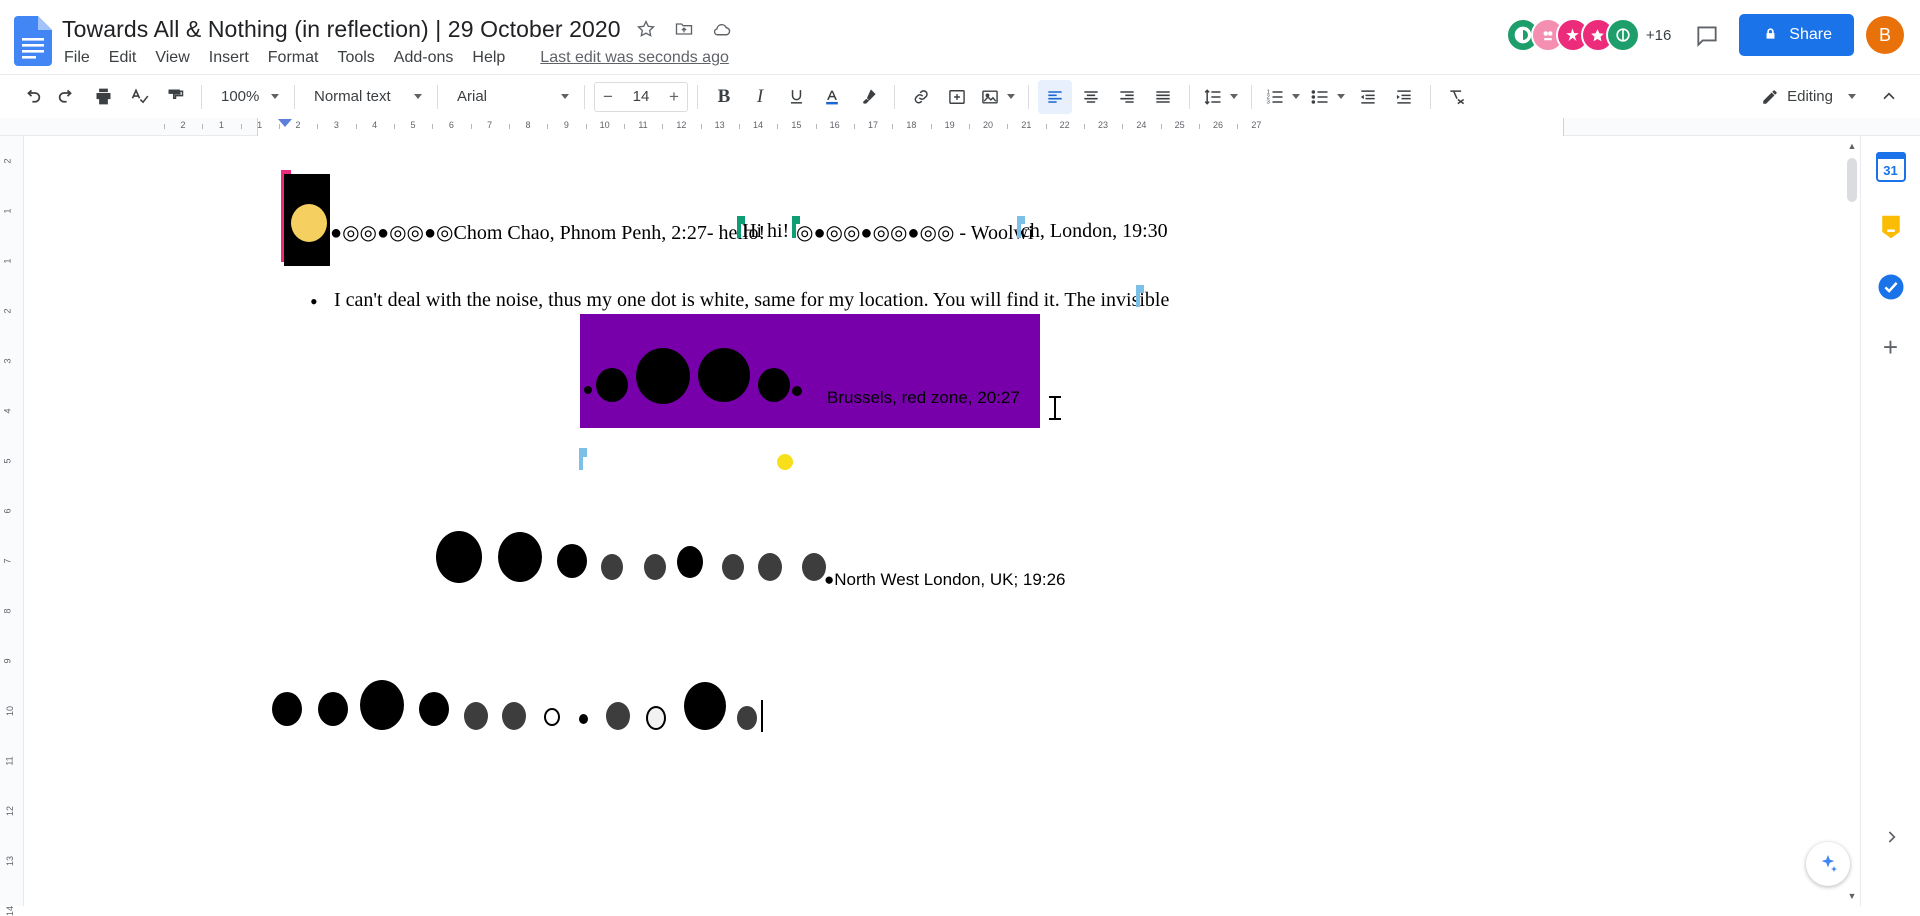  I want to click on brussels-caption: Brussels, red zone, 20:27, so click(923, 398).